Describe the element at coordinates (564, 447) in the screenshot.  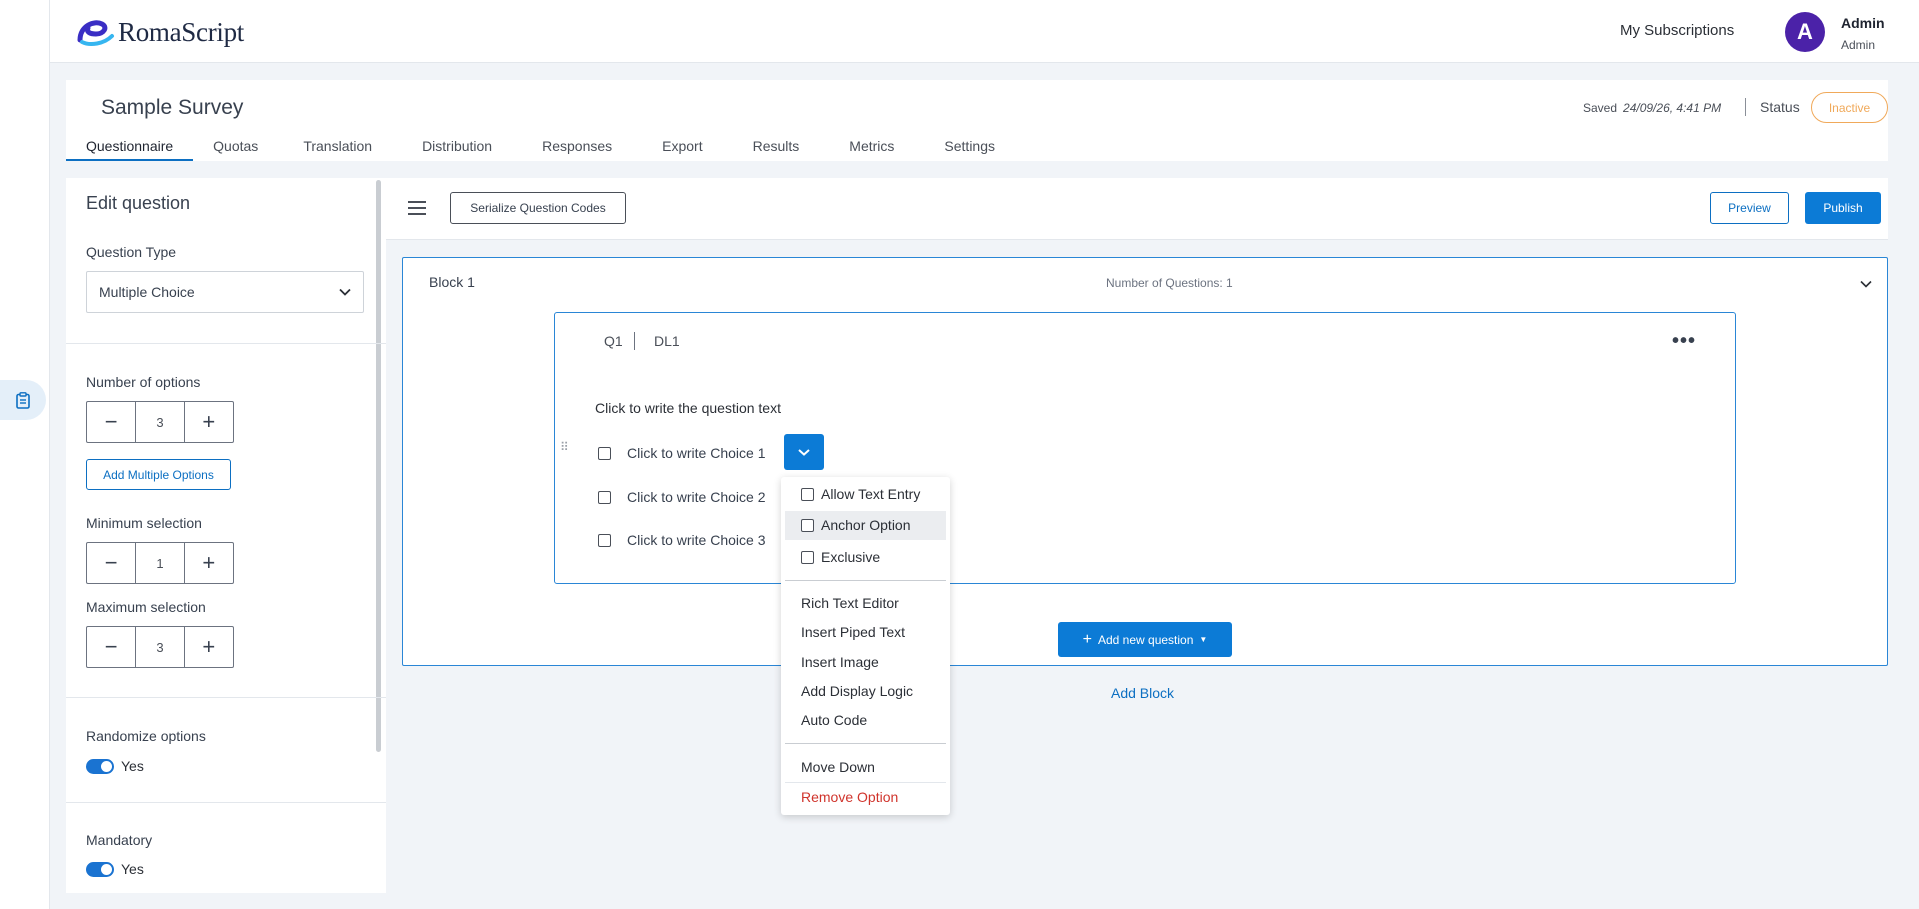
I see `drag-handle-icon: ⠿` at that location.